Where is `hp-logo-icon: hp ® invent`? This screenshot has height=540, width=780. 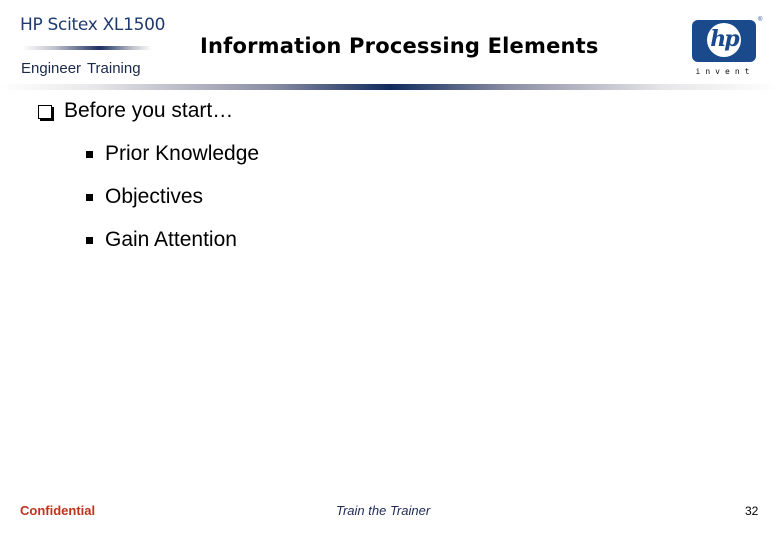
hp-logo-icon: hp ® invent is located at coordinates (727, 46).